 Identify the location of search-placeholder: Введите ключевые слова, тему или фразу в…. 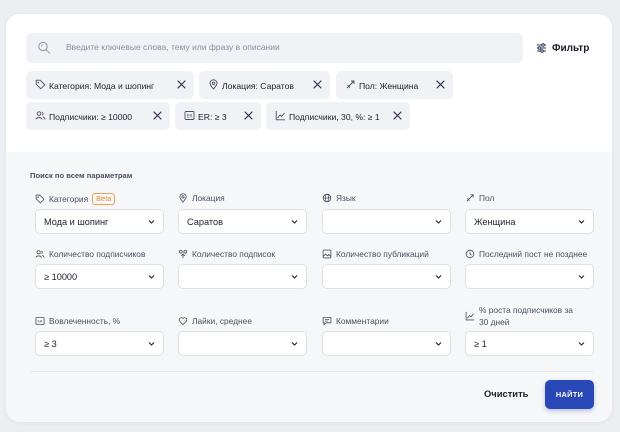
(173, 47).